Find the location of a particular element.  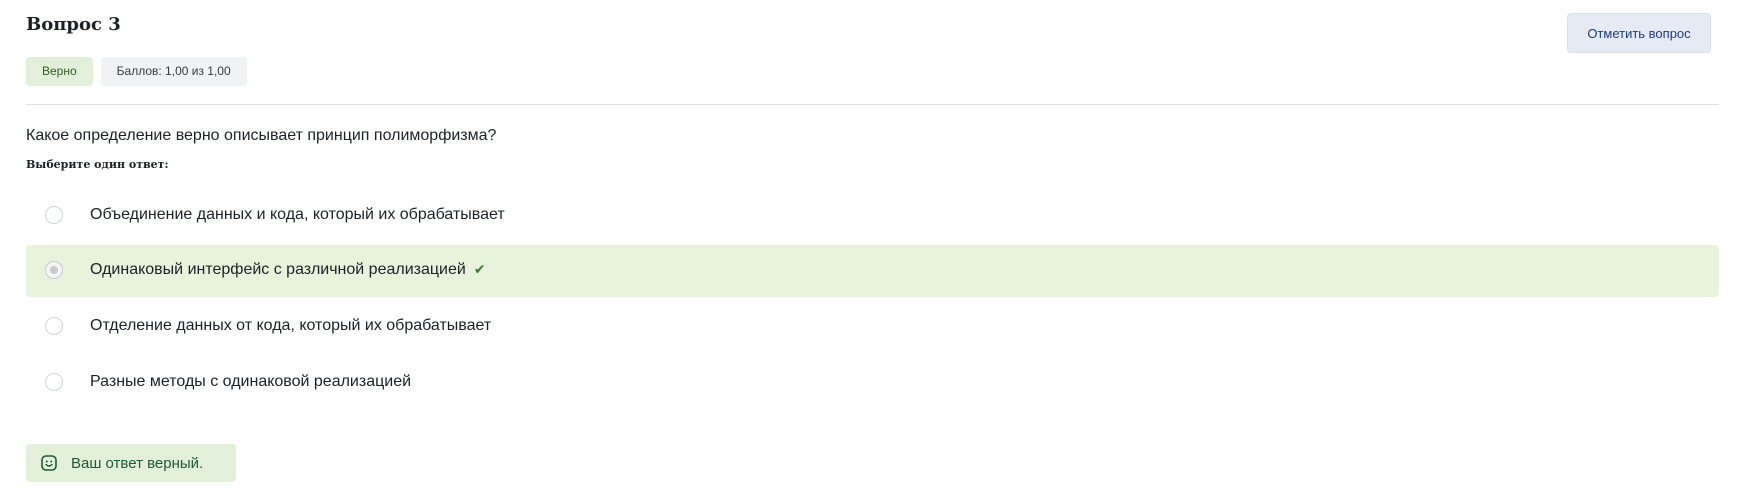

answer-label-4: Разные методы с одинаковой реализацией is located at coordinates (251, 381).